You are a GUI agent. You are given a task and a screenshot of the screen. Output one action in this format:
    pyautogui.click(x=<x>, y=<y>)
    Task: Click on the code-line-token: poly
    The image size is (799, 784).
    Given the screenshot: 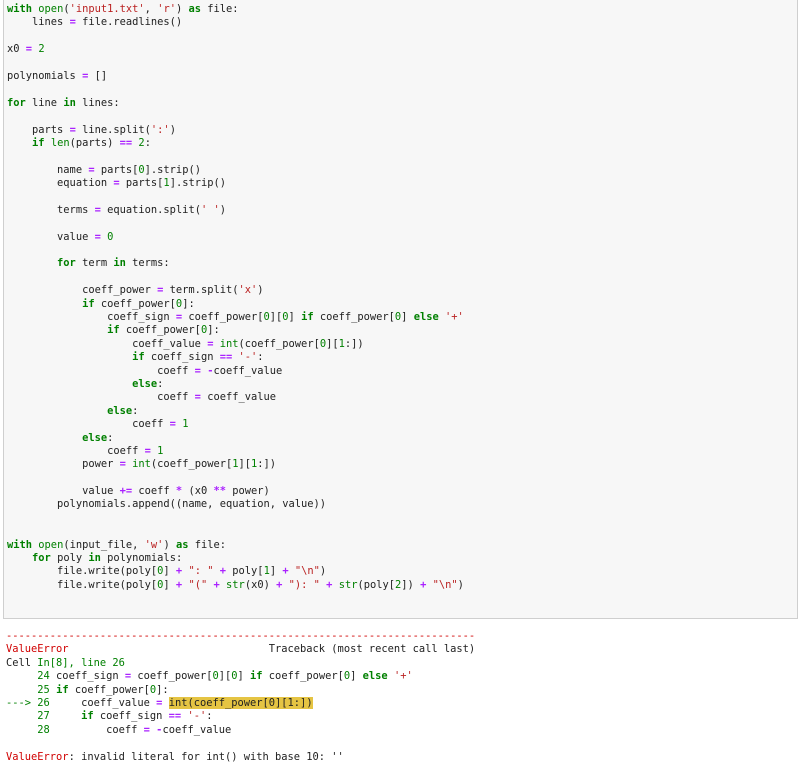 What is the action you would take?
    pyautogui.click(x=69, y=558)
    